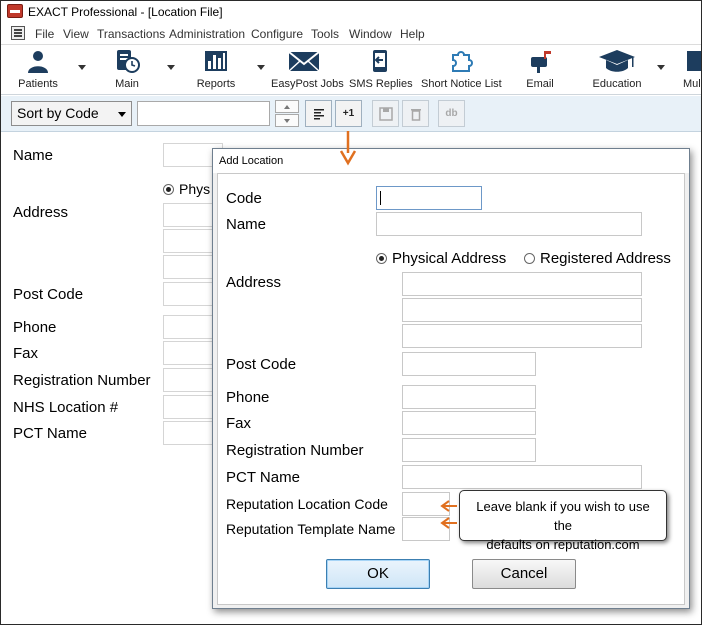 Image resolution: width=702 pixels, height=625 pixels. Describe the element at coordinates (448, 523) in the screenshot. I see `arrow-to-template-name` at that location.